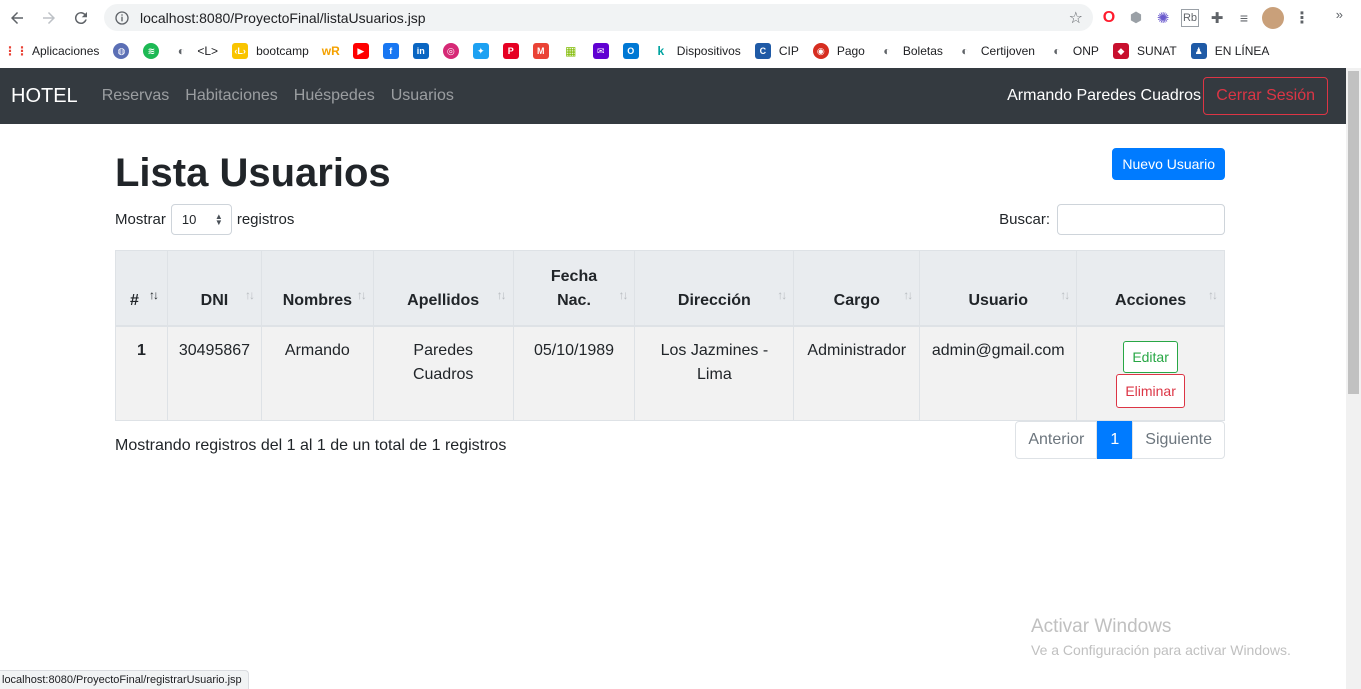 The image size is (1361, 689). I want to click on page-scrollbar, so click(1353, 378).